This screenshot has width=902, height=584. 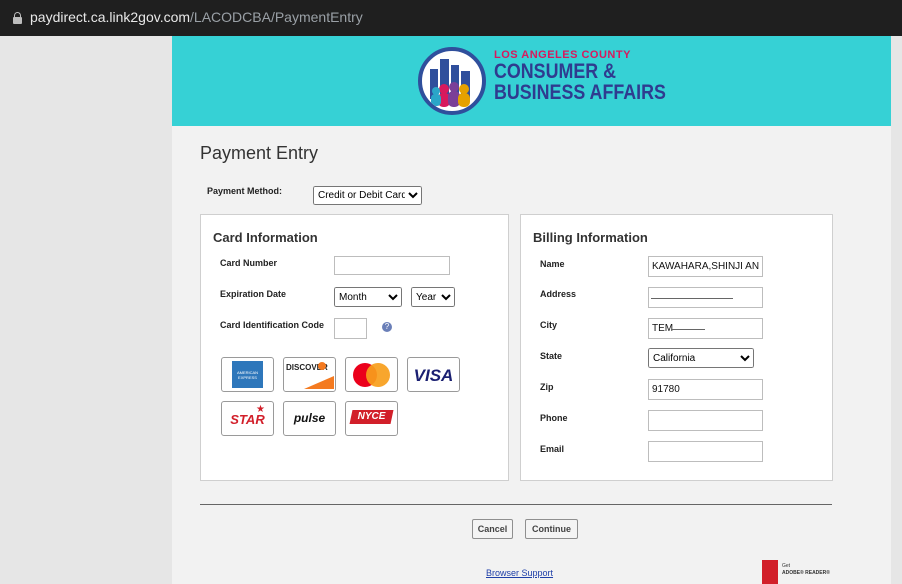 What do you see at coordinates (770, 572) in the screenshot?
I see `adobe-reader-icon` at bounding box center [770, 572].